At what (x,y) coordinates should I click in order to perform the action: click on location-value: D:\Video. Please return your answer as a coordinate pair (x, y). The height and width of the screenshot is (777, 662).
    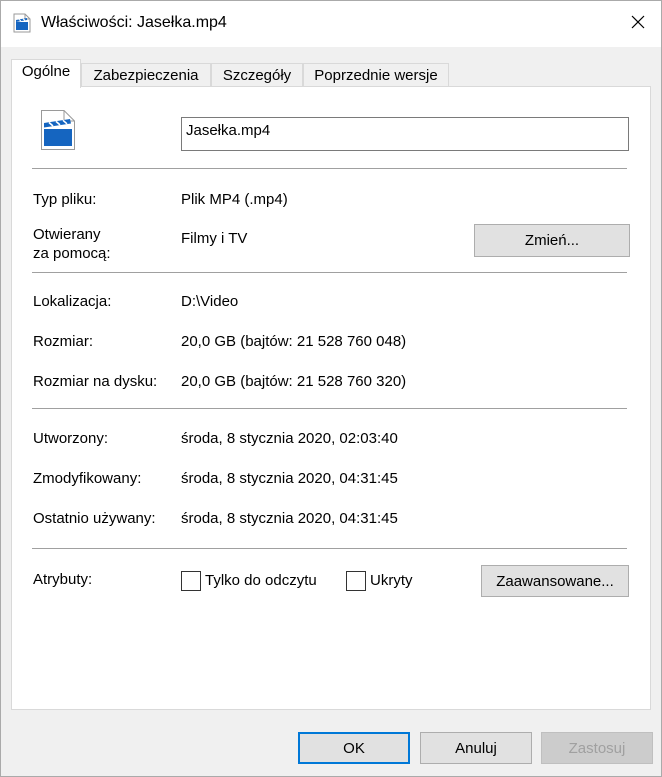
    Looking at the image, I should click on (209, 302).